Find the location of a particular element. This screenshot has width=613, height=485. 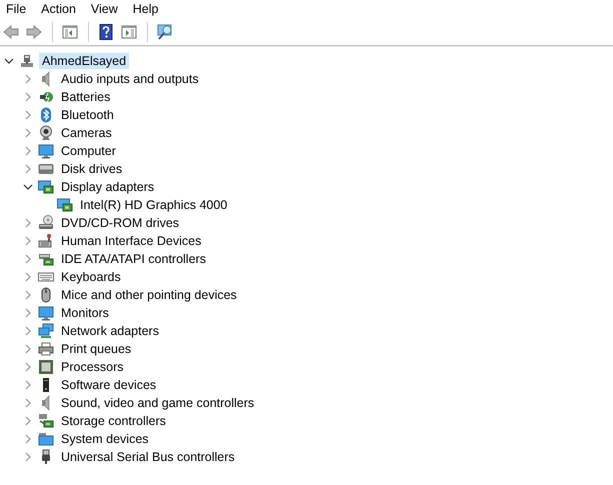

menu-item: Action is located at coordinates (60, 9).